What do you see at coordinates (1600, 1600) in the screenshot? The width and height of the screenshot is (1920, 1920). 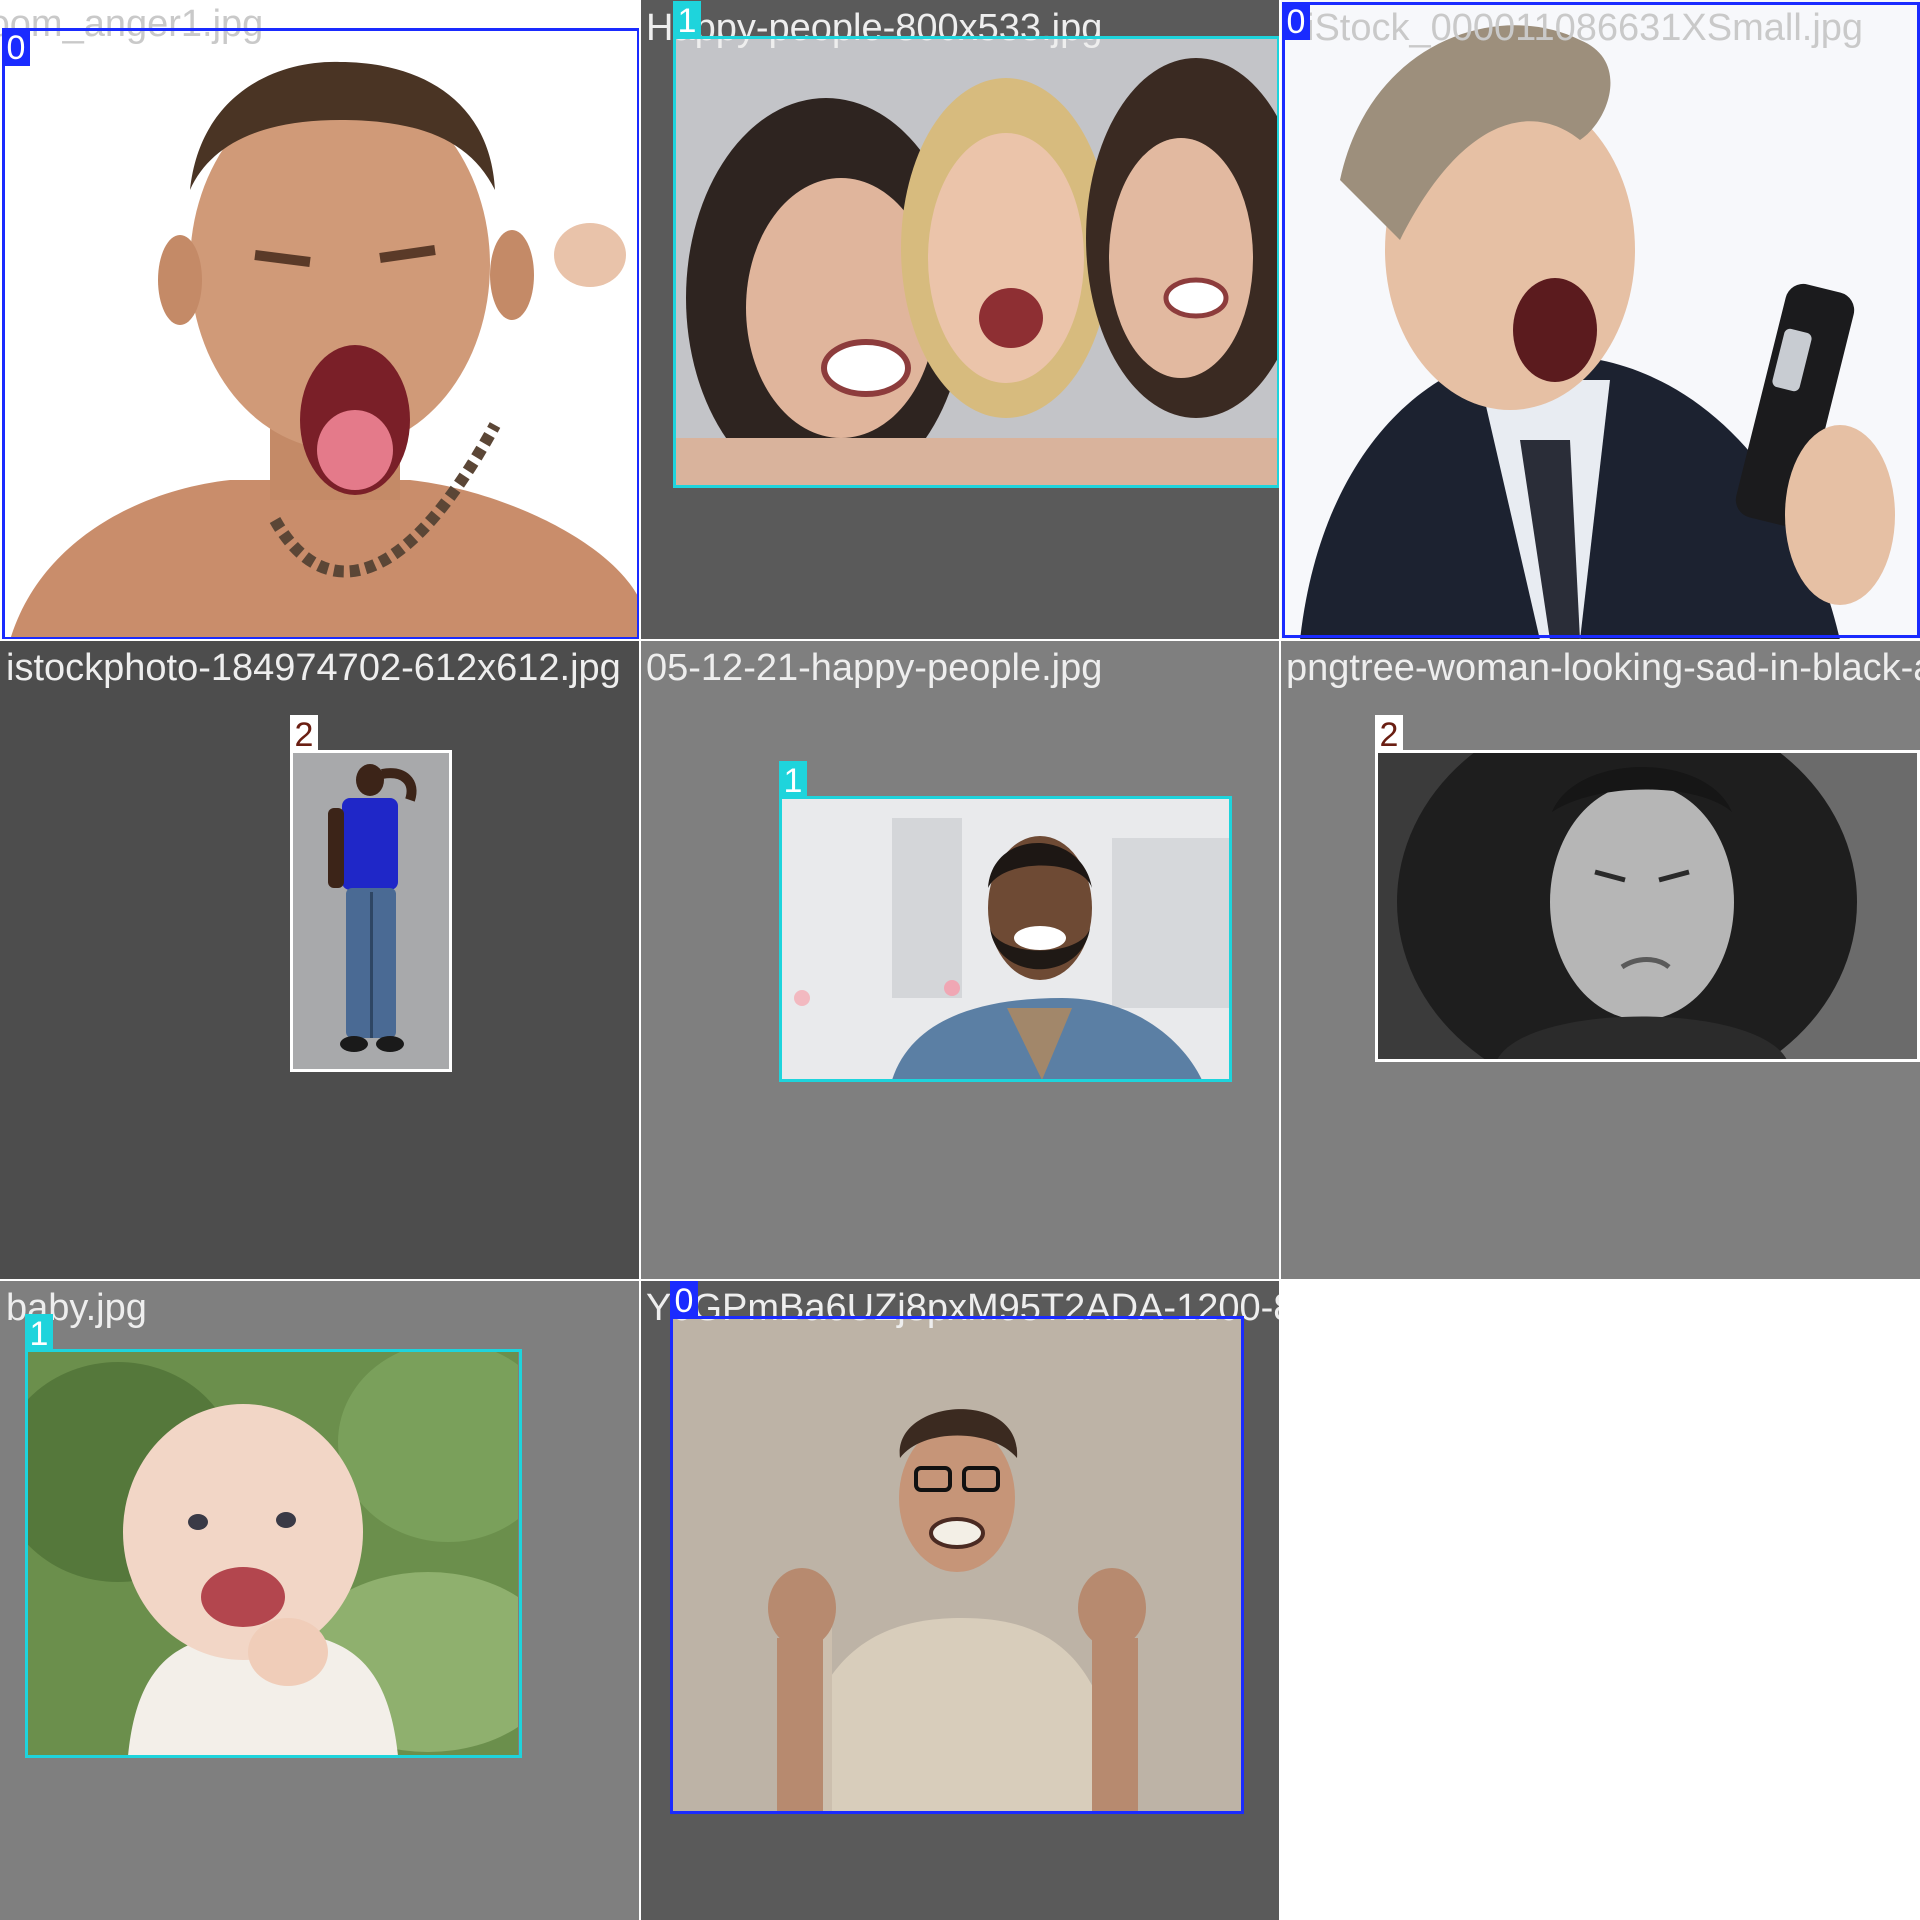 I see `empty-slot` at bounding box center [1600, 1600].